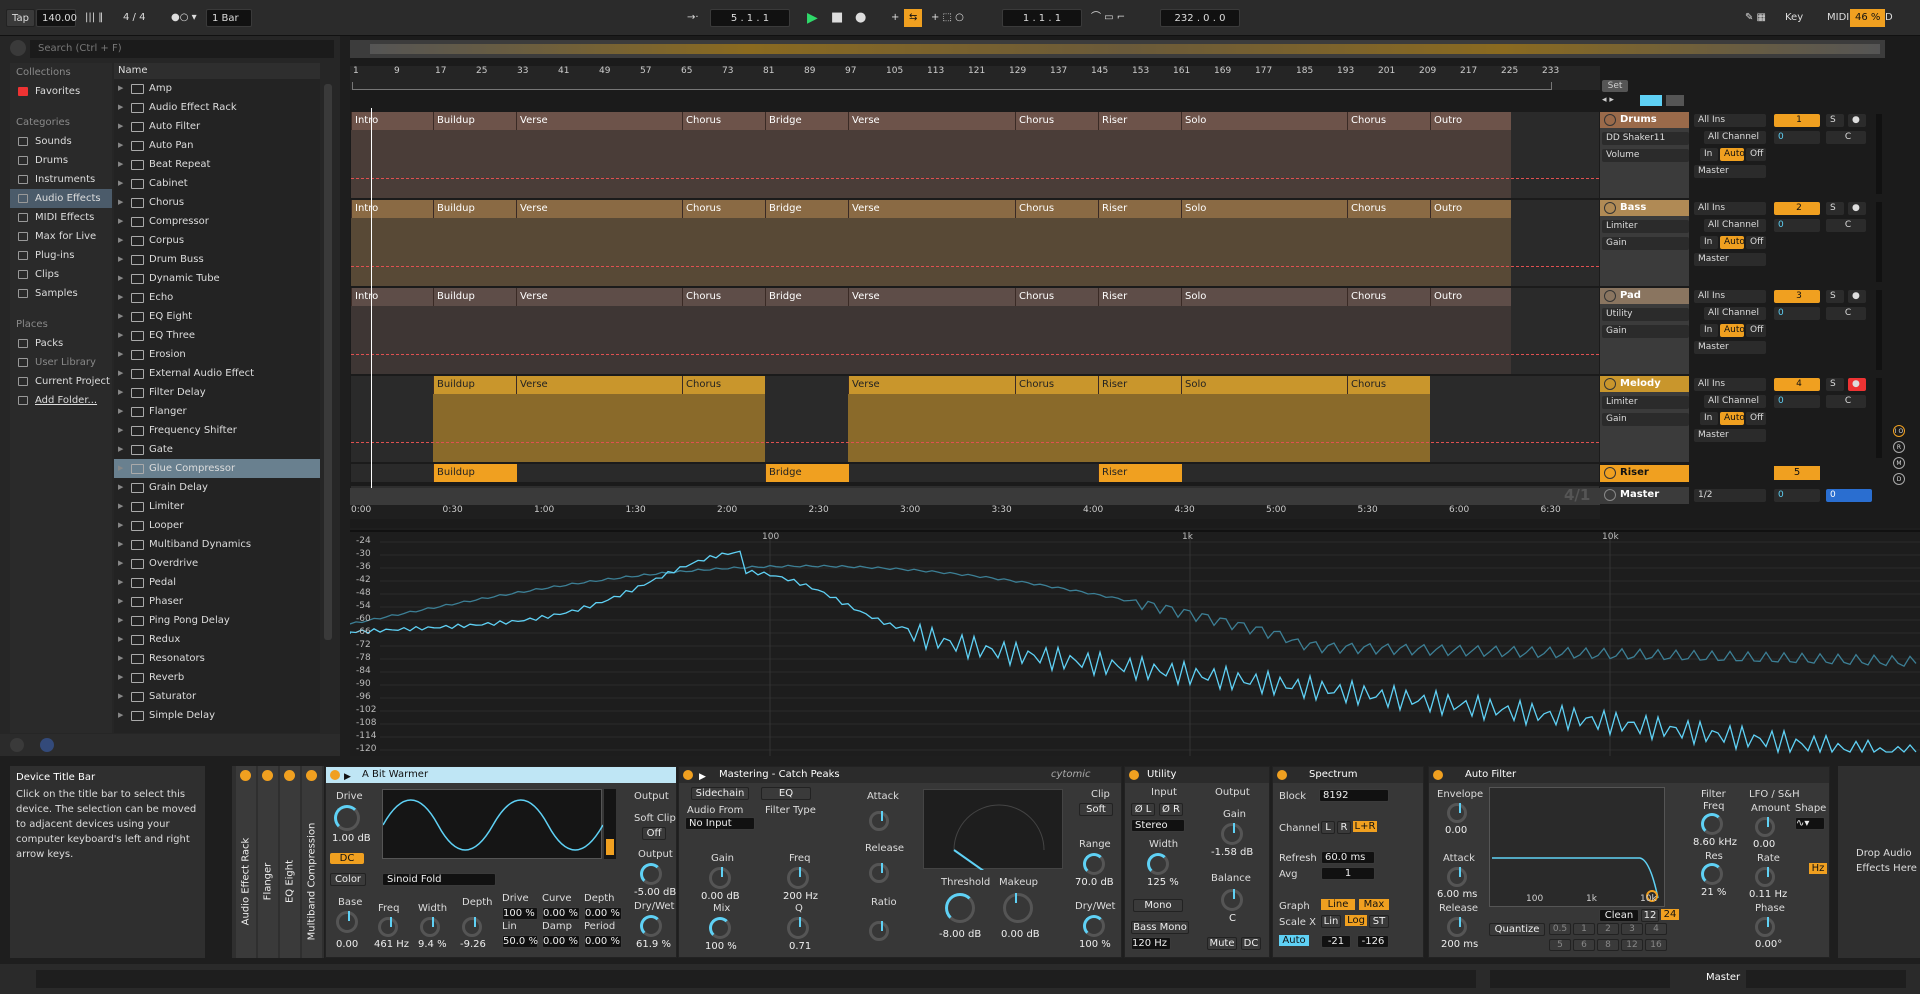 This screenshot has width=1920, height=994. I want to click on freq-knob, so click(798, 878).